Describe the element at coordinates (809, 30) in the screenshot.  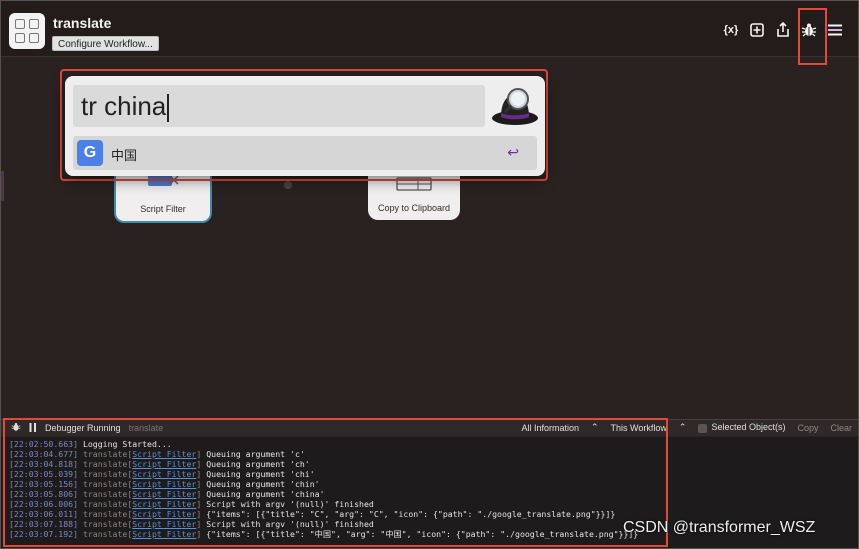
I see `bug-icon` at that location.